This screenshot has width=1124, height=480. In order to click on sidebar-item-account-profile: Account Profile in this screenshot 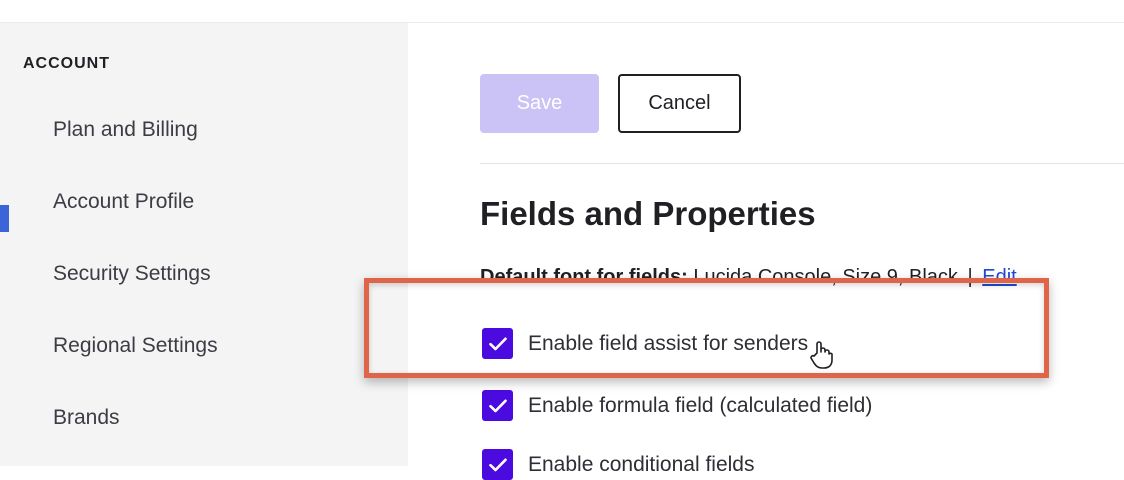, I will do `click(123, 202)`.